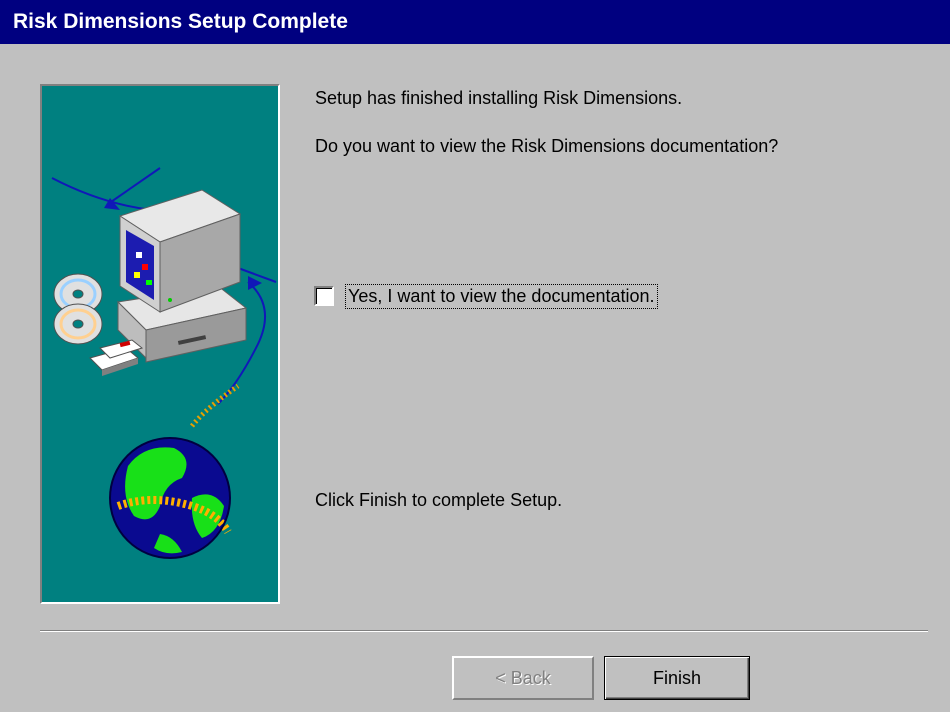  I want to click on button-separator, so click(484, 631).